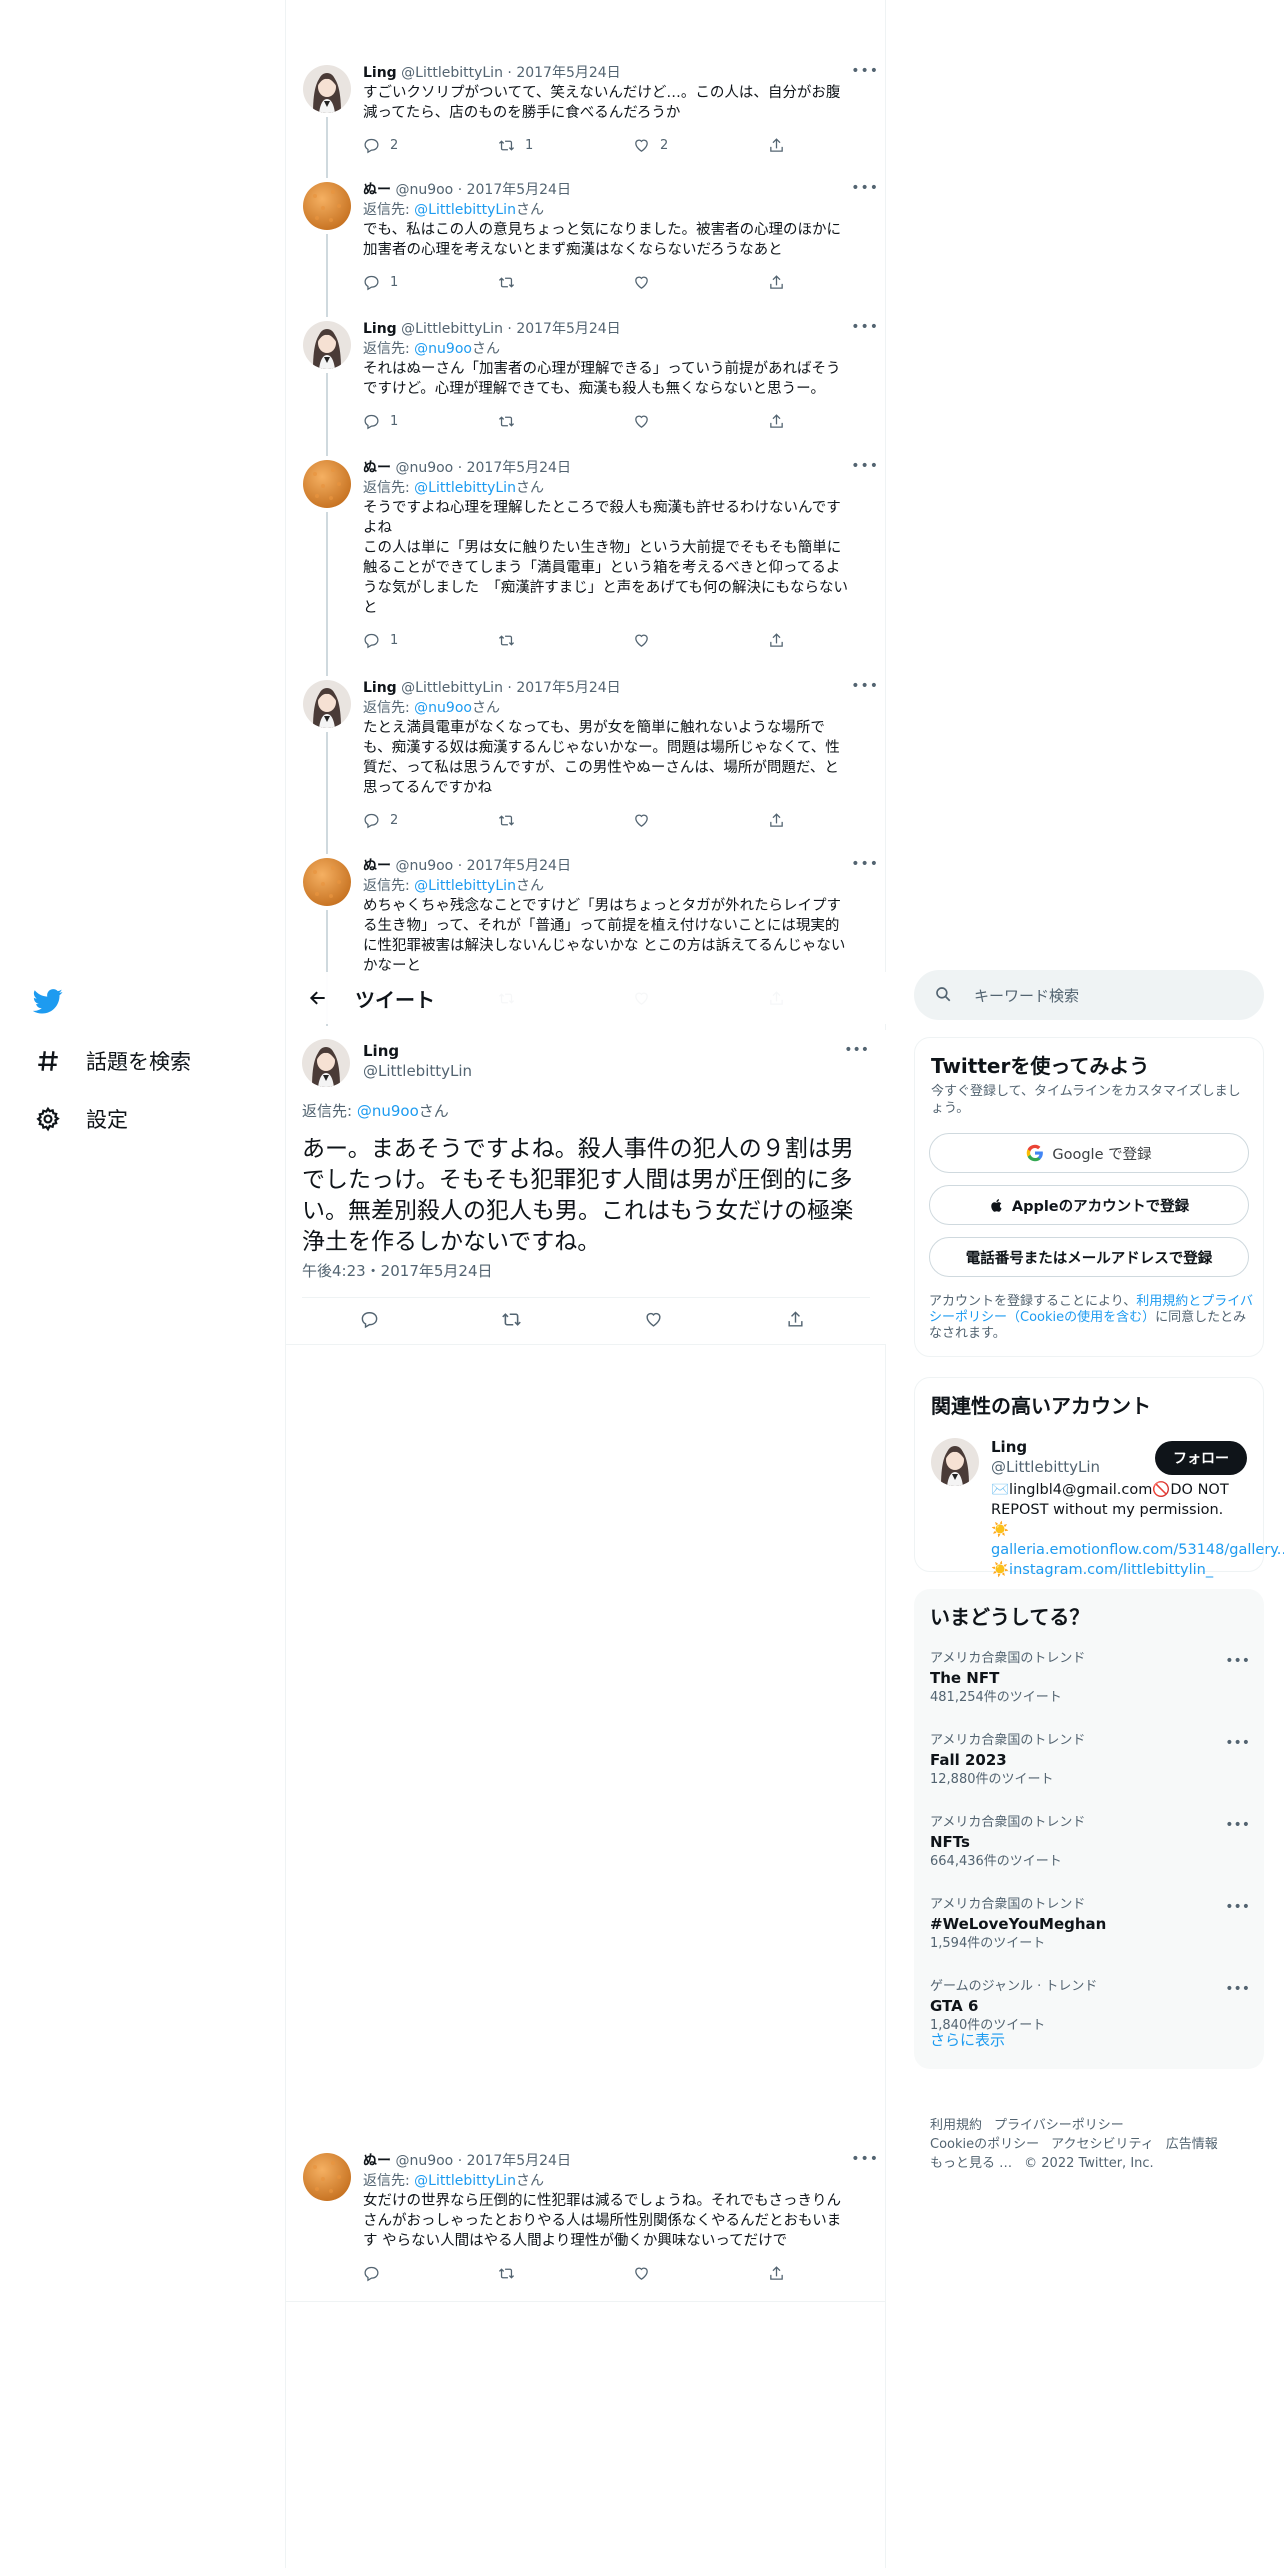 The width and height of the screenshot is (1284, 2568). What do you see at coordinates (1192, 2144) in the screenshot?
I see `footer-ads: 広告情報` at bounding box center [1192, 2144].